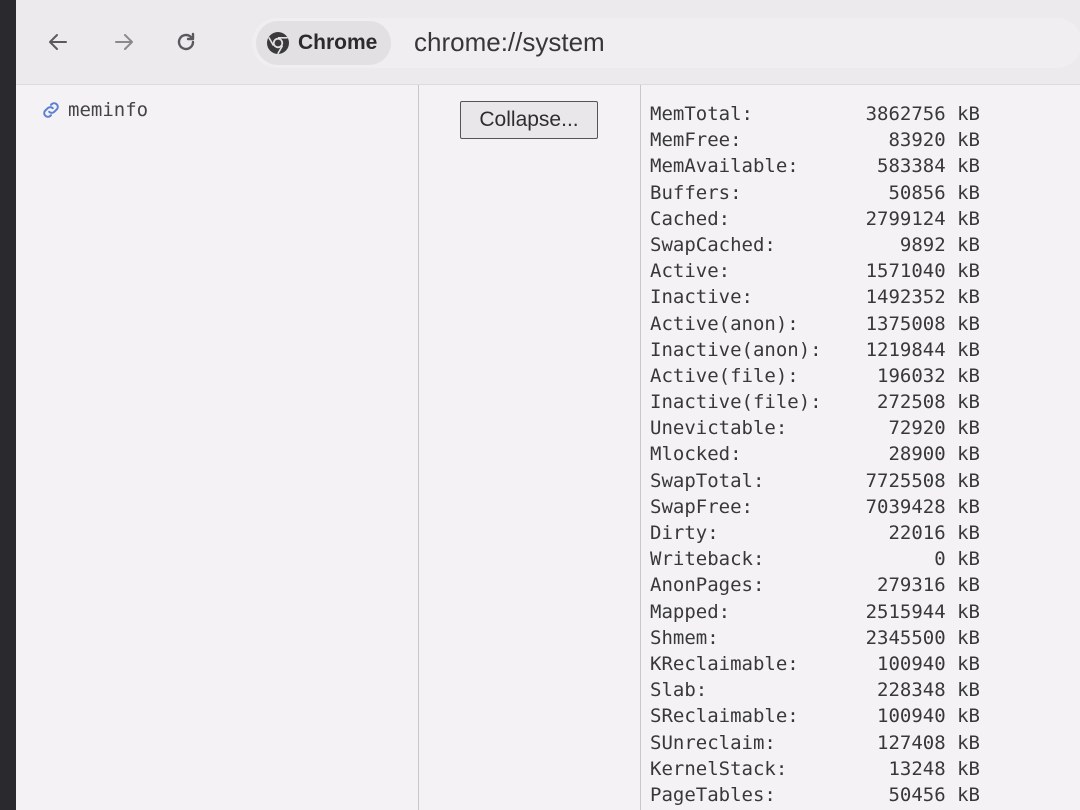 This screenshot has width=1080, height=810. Describe the element at coordinates (51, 110) in the screenshot. I see `link-icon` at that location.